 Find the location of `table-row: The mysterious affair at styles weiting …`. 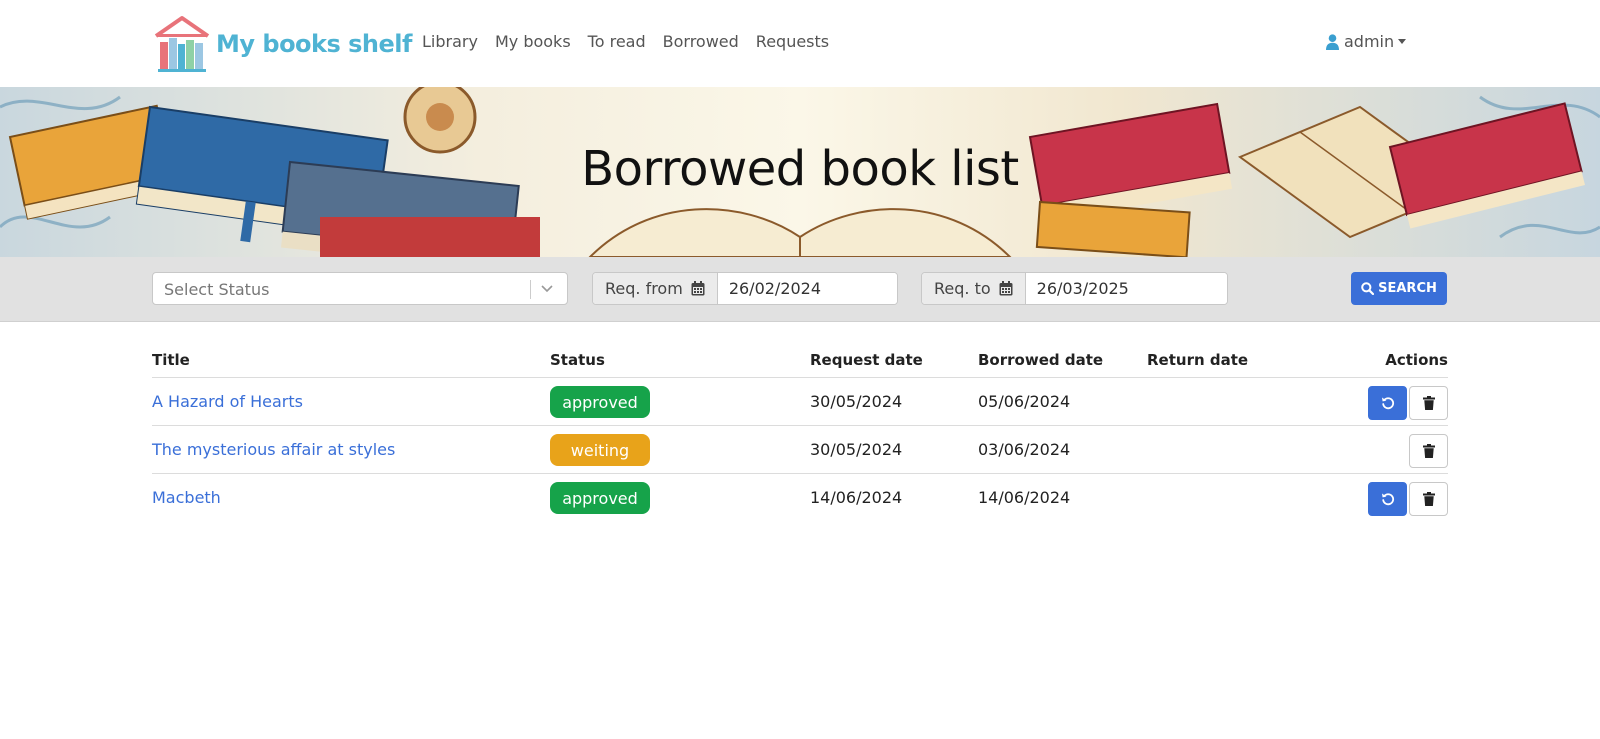

table-row: The mysterious affair at styles weiting … is located at coordinates (800, 450).